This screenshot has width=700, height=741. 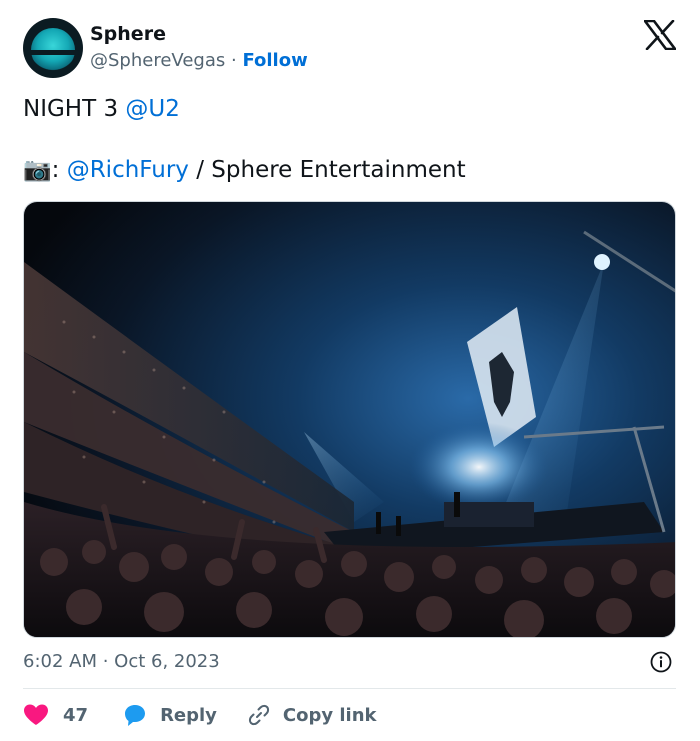 What do you see at coordinates (274, 60) in the screenshot?
I see `follow-button: Follow` at bounding box center [274, 60].